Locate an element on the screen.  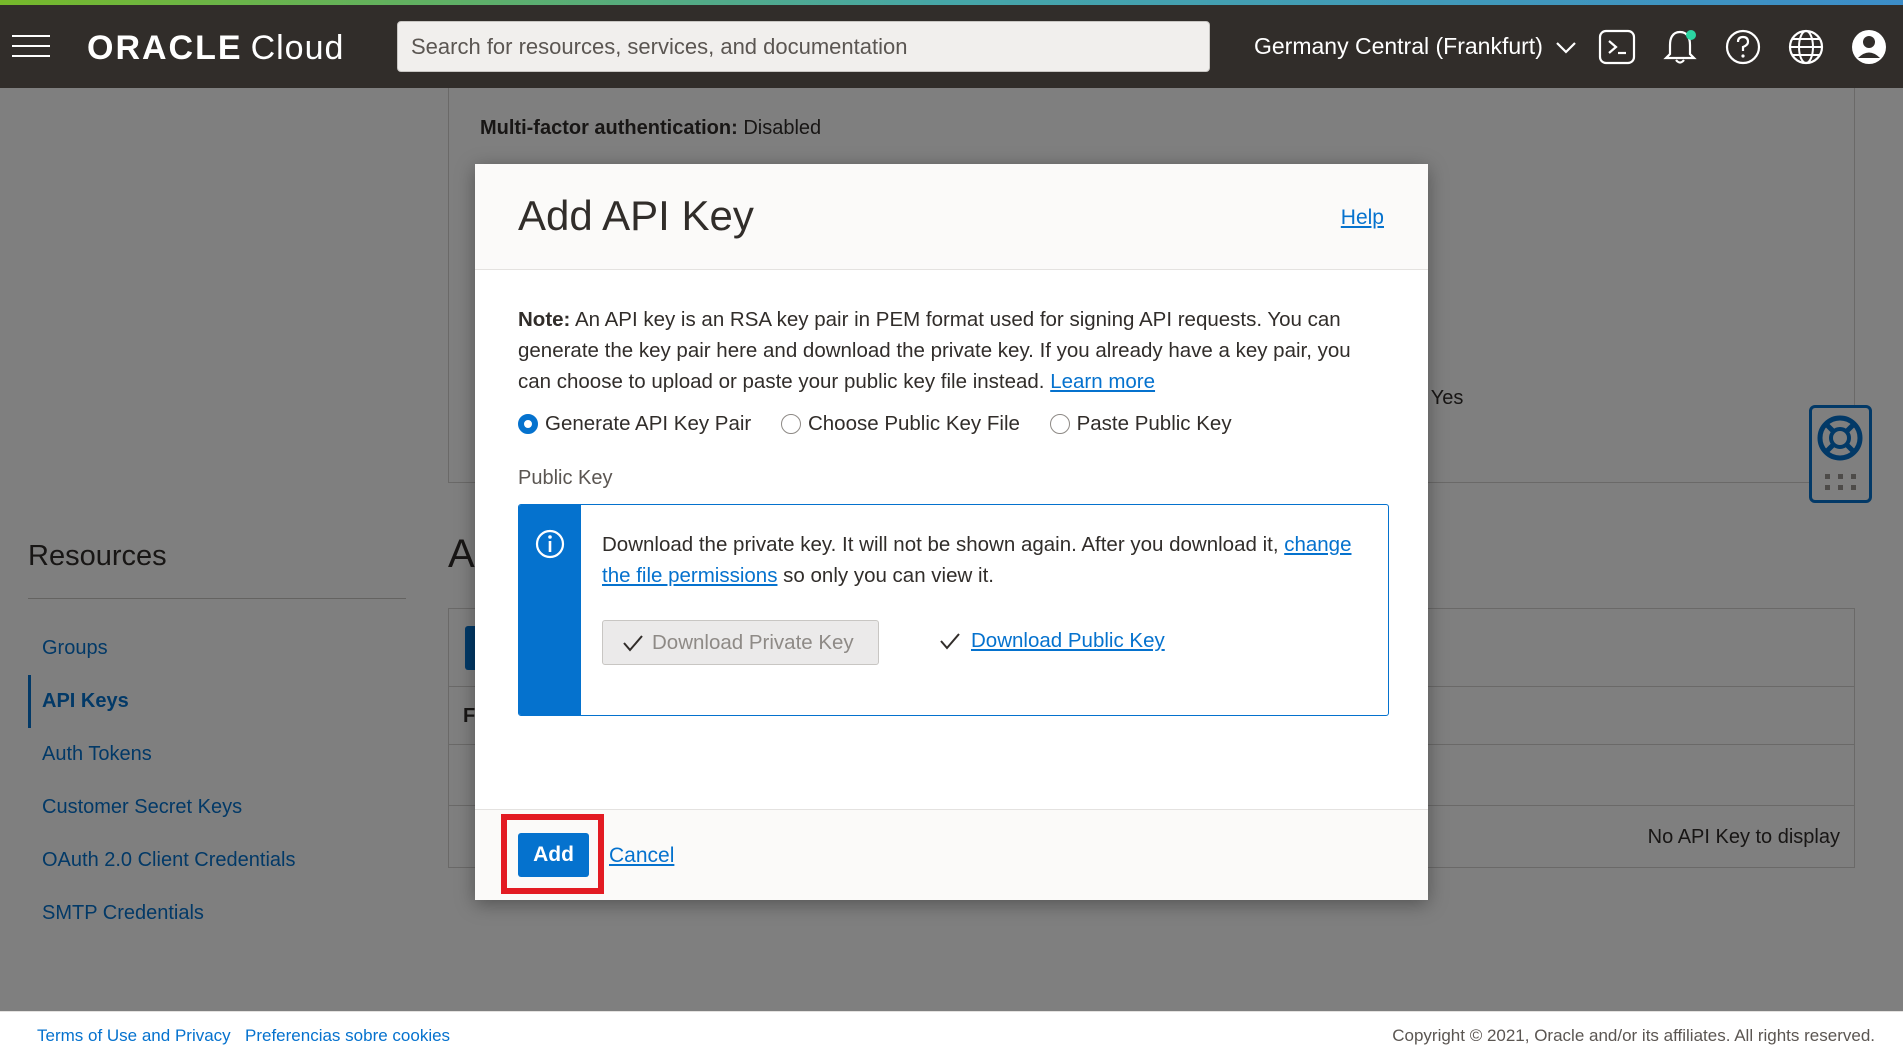
info-bar is located at coordinates (550, 610).